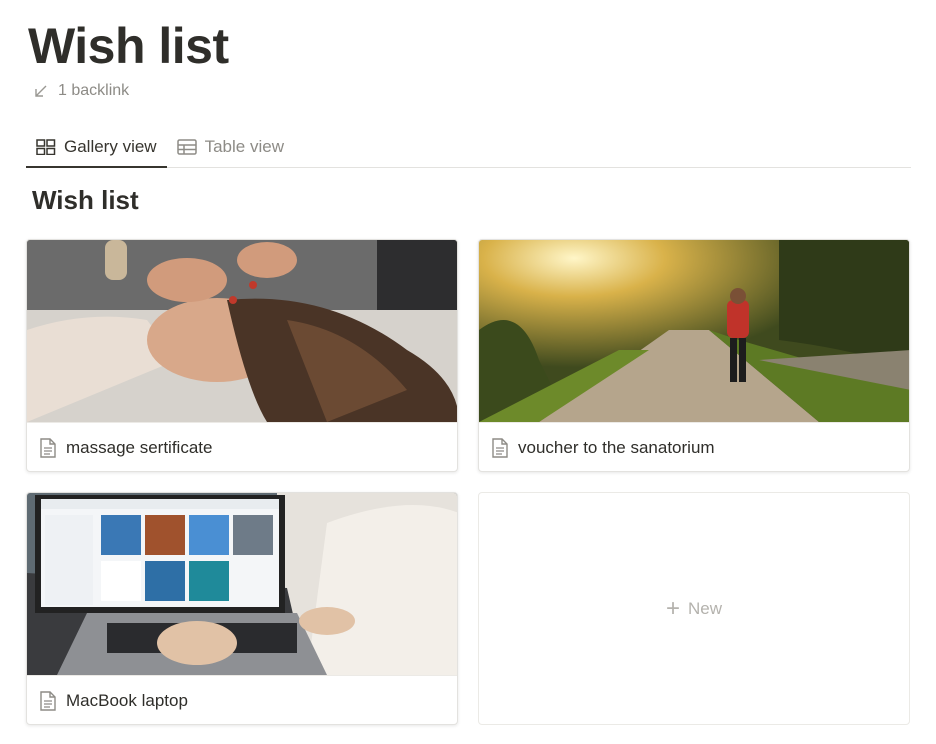 This screenshot has height=744, width=936. I want to click on gallery-card-macbook: MacBook laptop, so click(242, 608).